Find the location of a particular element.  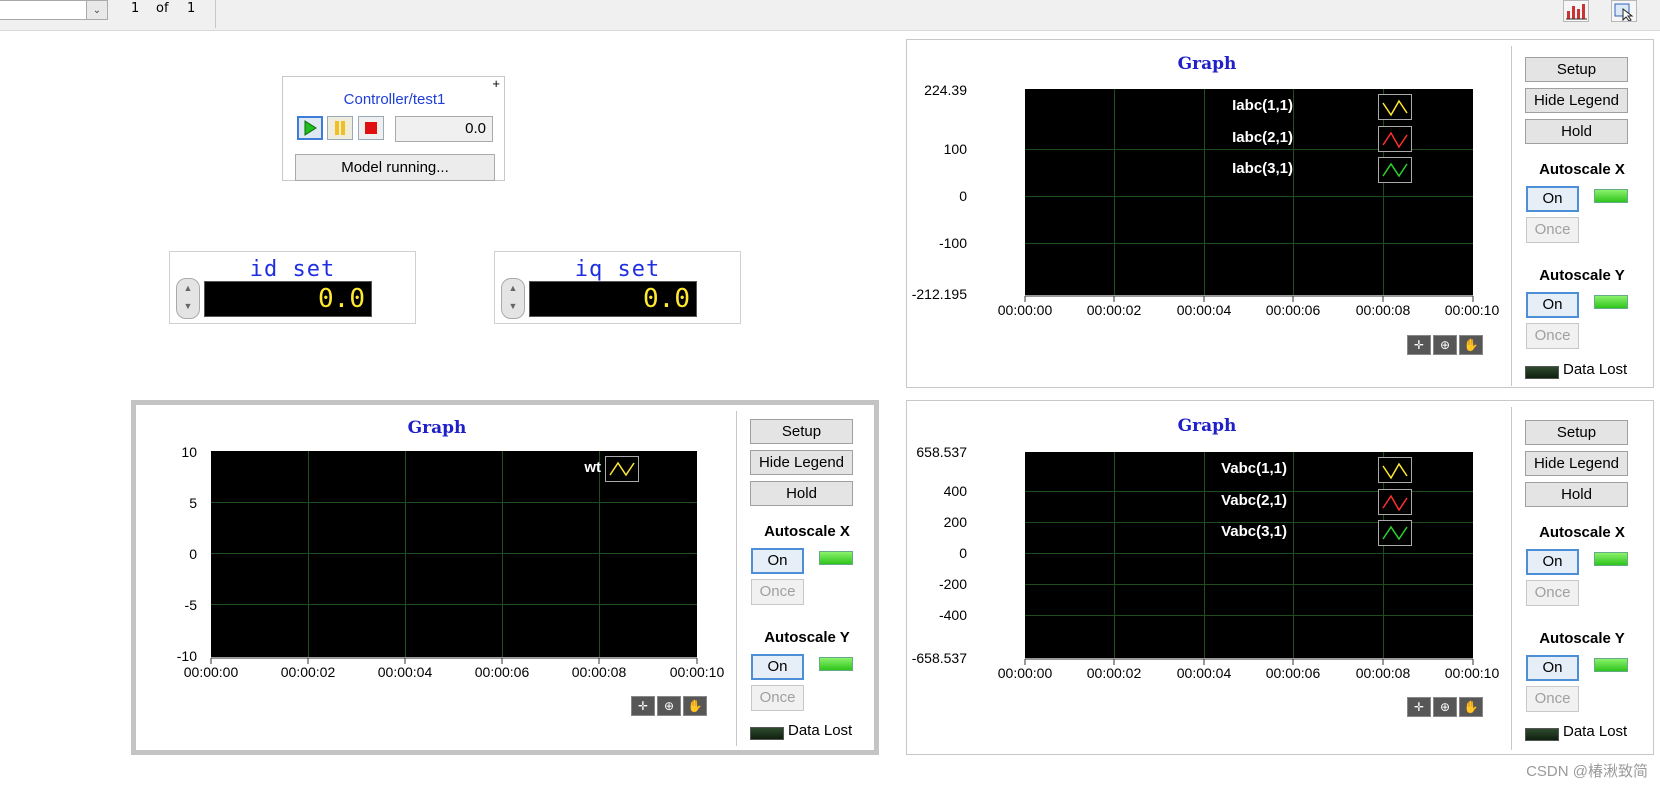

panel-divider is located at coordinates (1511, 216).